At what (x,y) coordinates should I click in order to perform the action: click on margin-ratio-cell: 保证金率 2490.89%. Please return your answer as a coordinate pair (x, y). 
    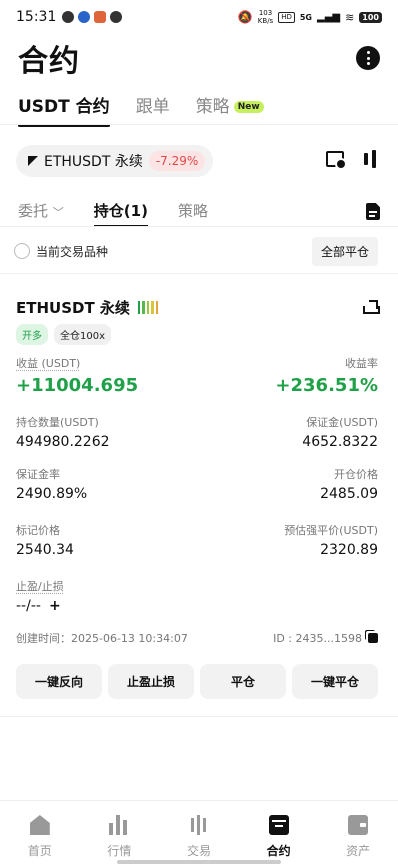
    Looking at the image, I should click on (51, 484).